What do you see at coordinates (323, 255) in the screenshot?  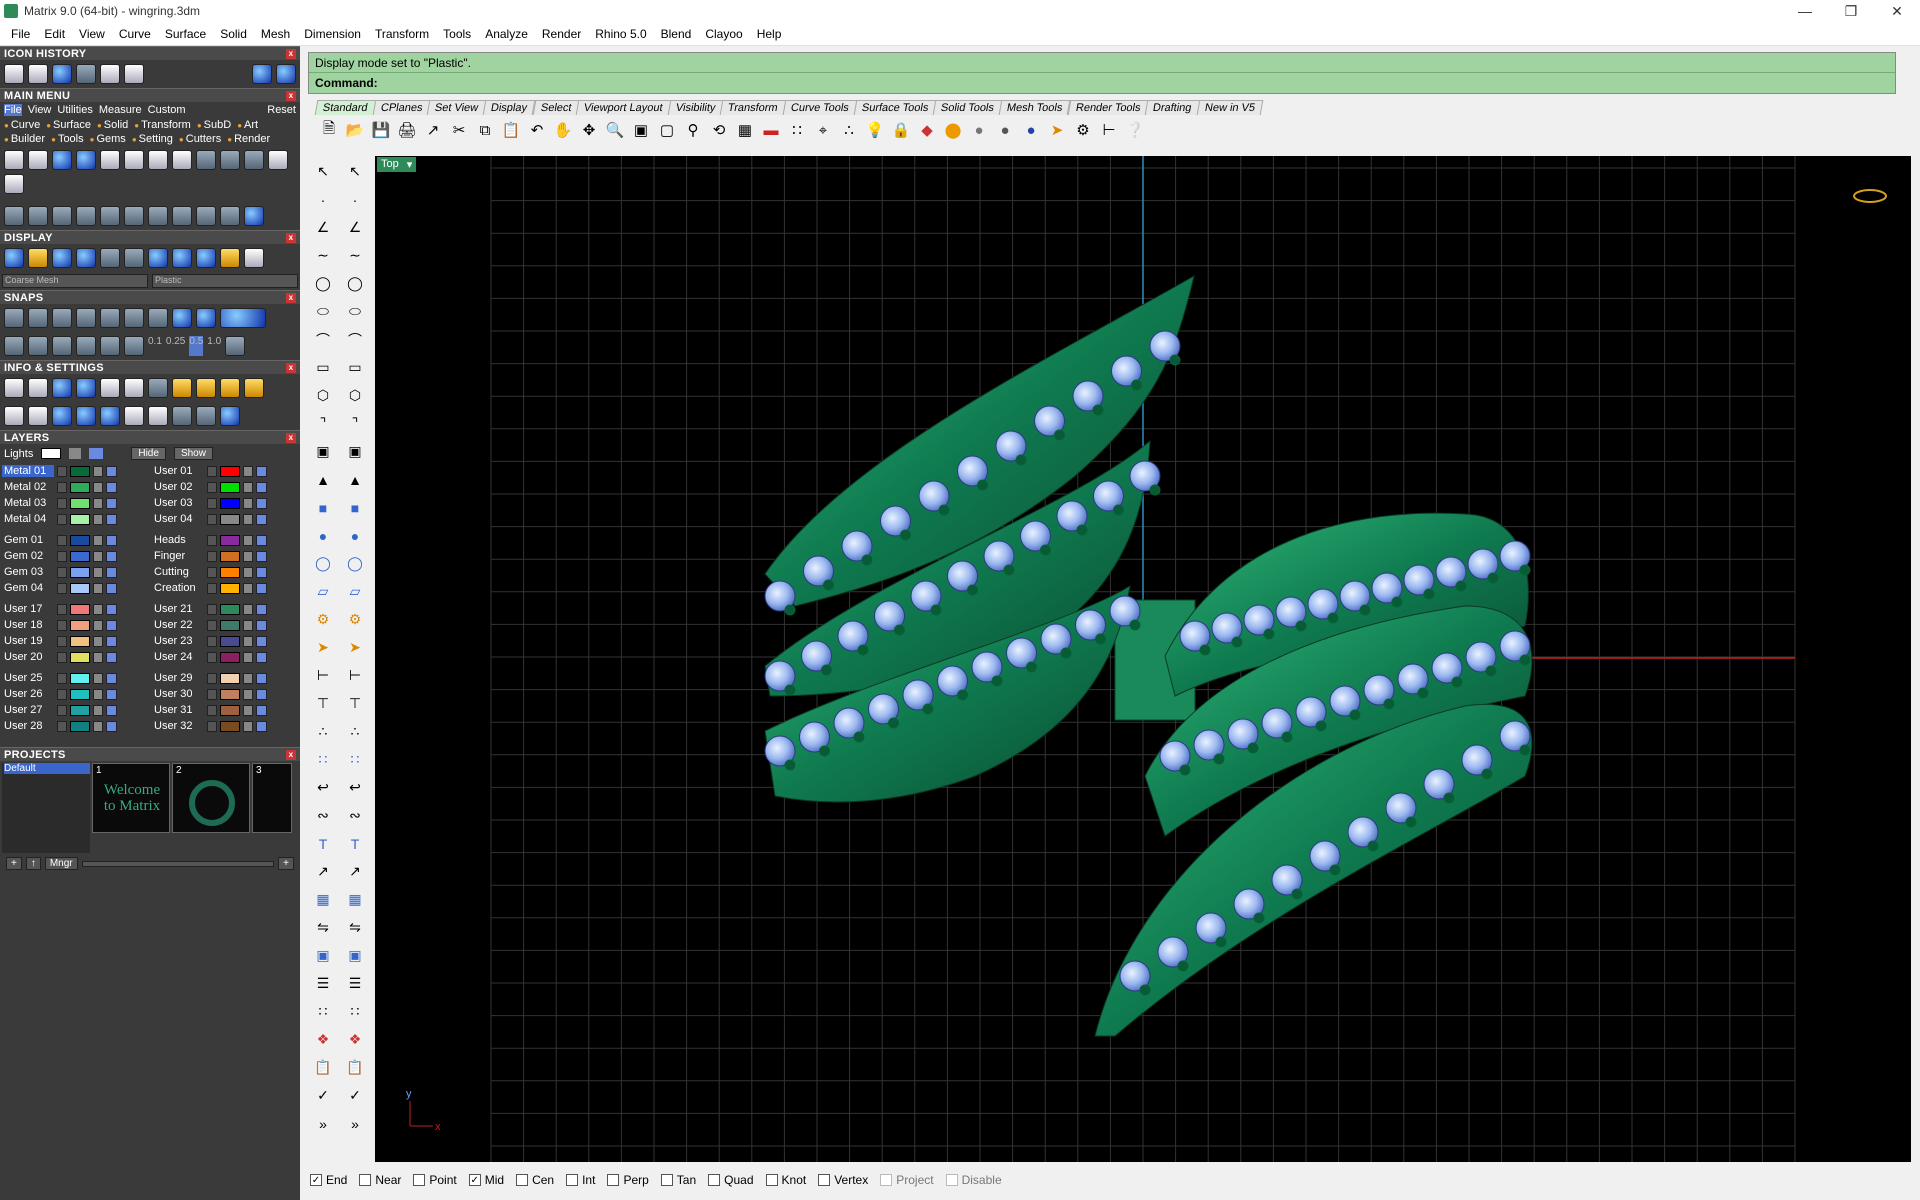 I see `curve-icon: ∼` at bounding box center [323, 255].